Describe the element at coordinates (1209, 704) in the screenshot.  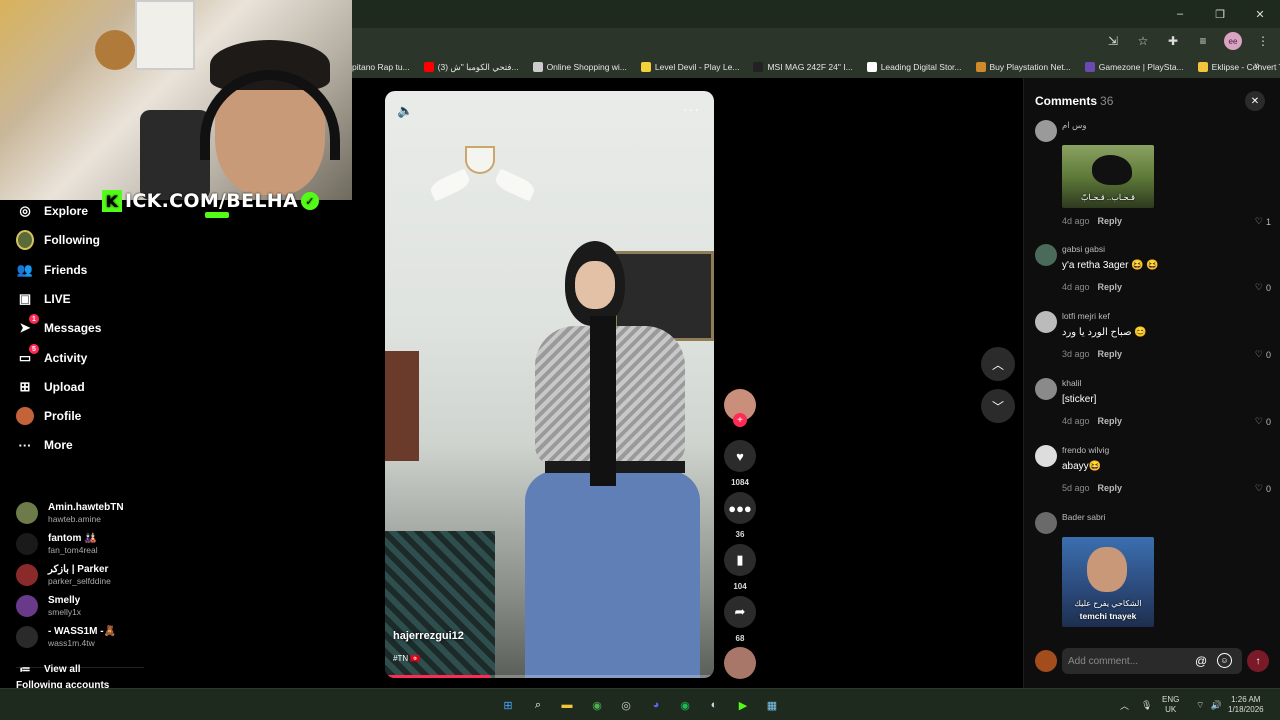
I see `network-volume-tray: ⌔ 🔊` at that location.